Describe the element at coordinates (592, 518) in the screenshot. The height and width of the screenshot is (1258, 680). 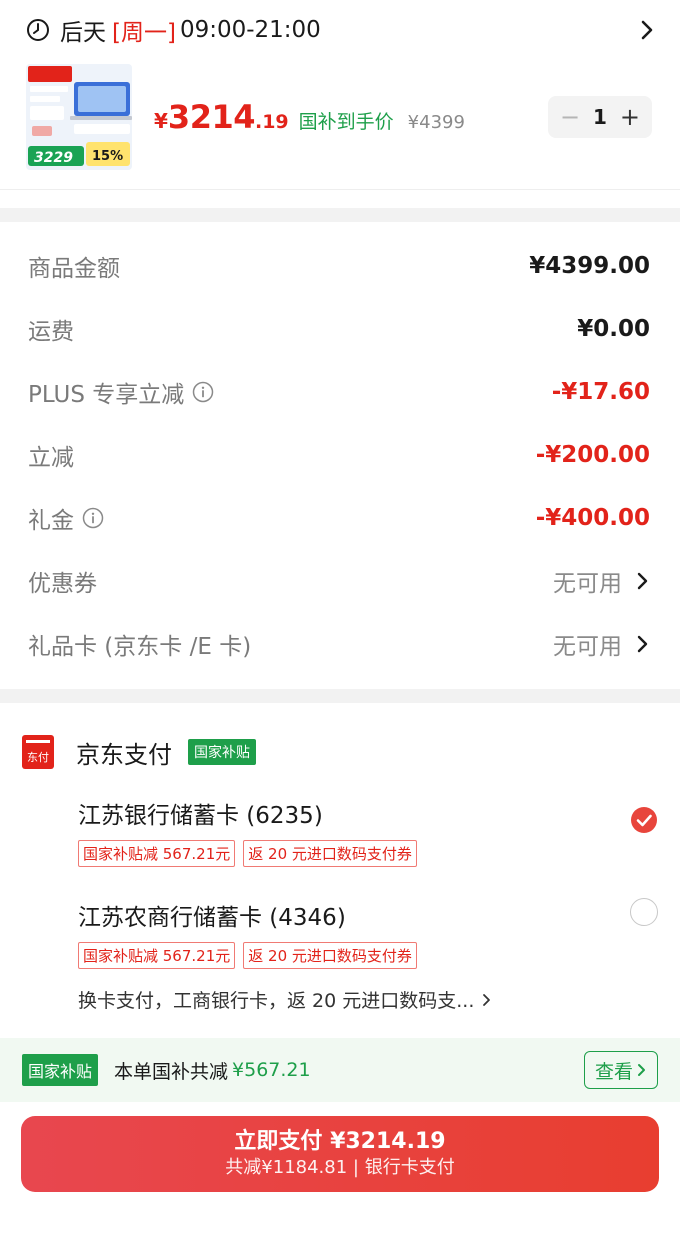
I see `fee-value: -¥400.00` at that location.